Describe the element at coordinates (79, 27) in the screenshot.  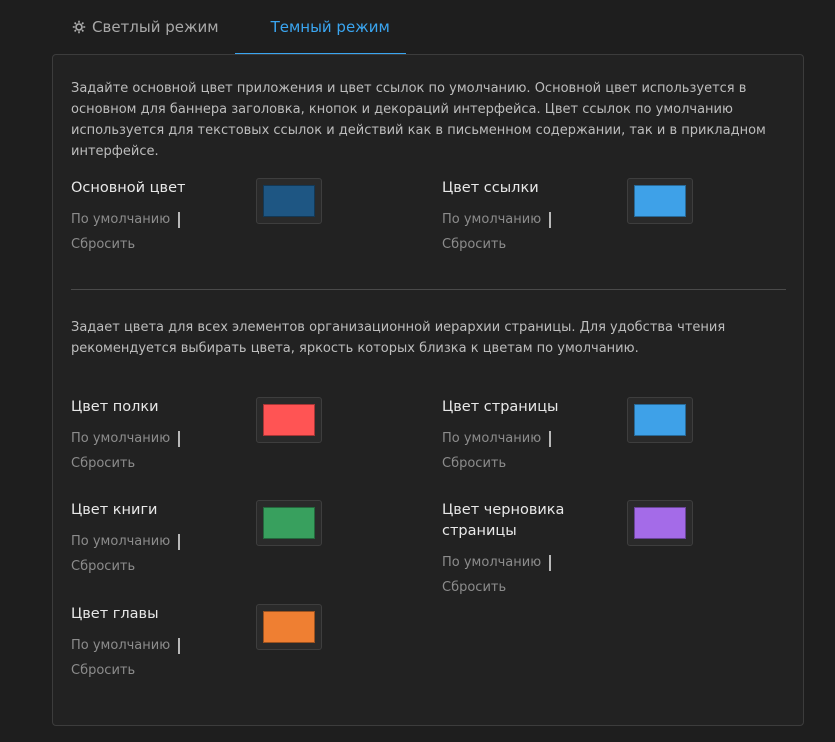
I see `gear-icon` at that location.